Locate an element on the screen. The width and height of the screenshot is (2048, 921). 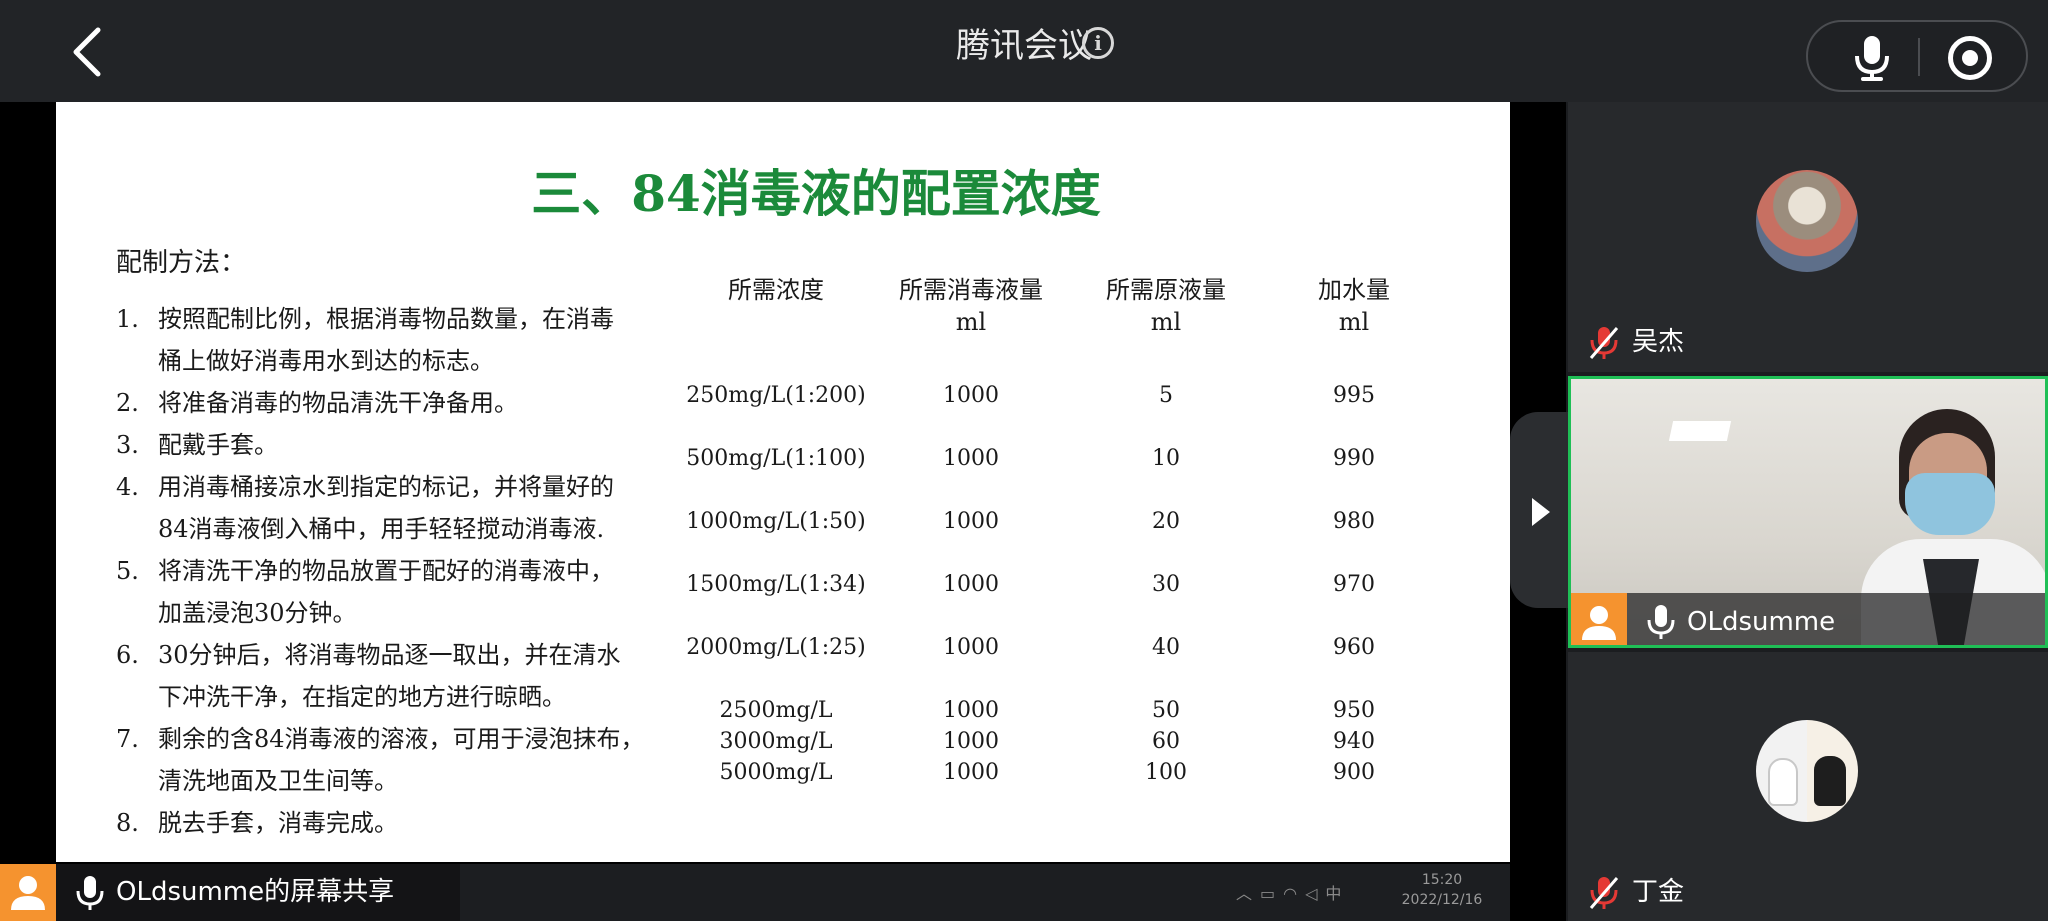
table-cell: 40 is located at coordinates (1166, 647).